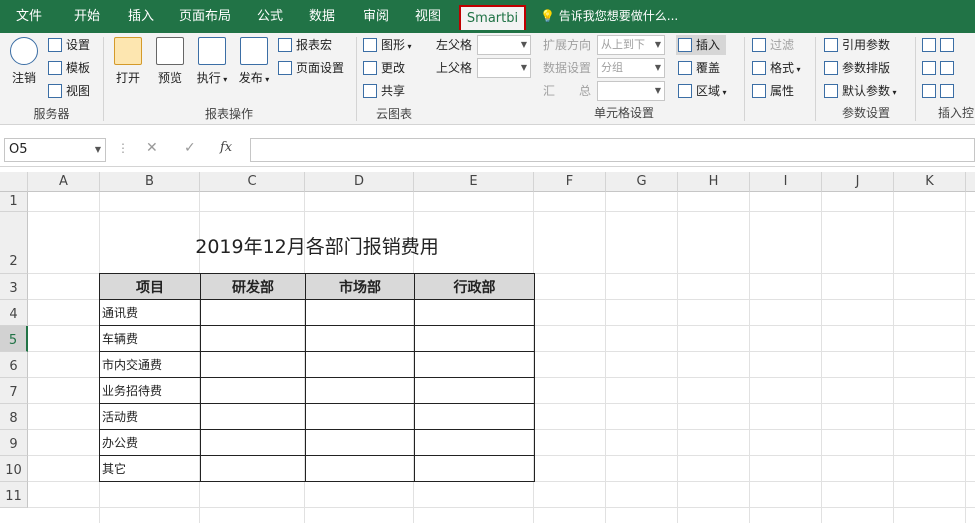 The image size is (975, 523). I want to click on top-parent-combo: ▼, so click(504, 68).